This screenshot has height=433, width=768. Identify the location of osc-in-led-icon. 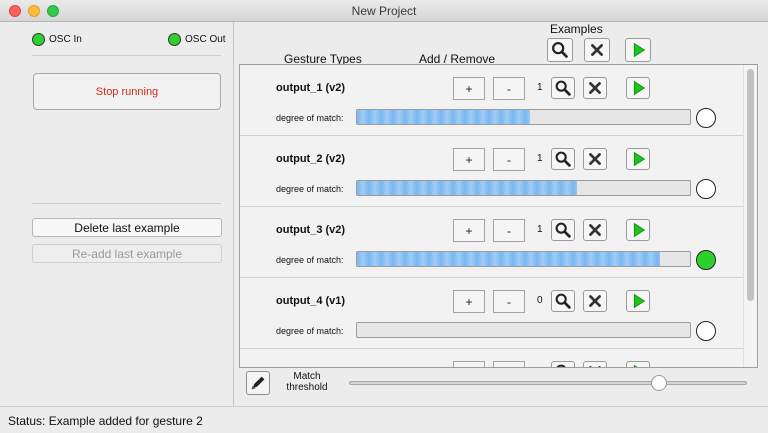
(38, 39).